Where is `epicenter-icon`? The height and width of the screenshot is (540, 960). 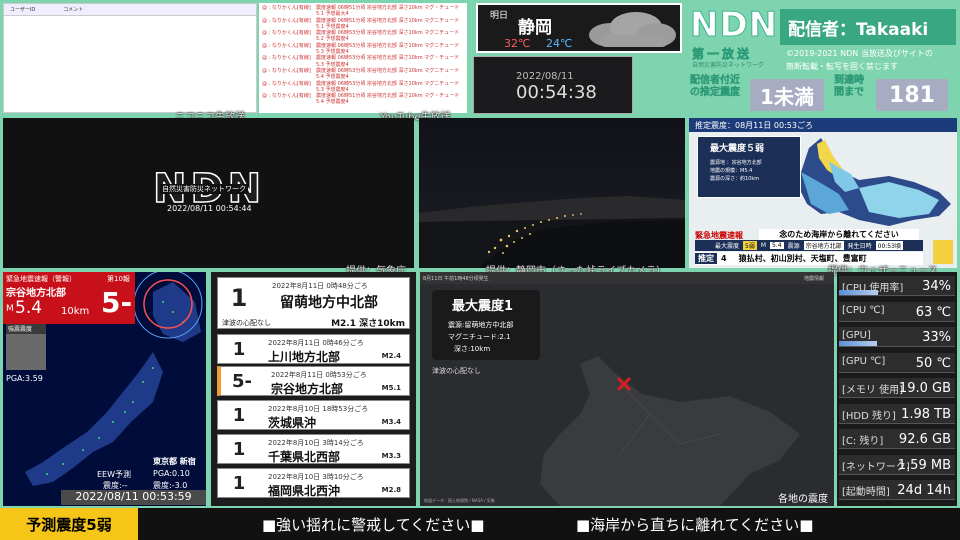 epicenter-icon is located at coordinates (624, 384).